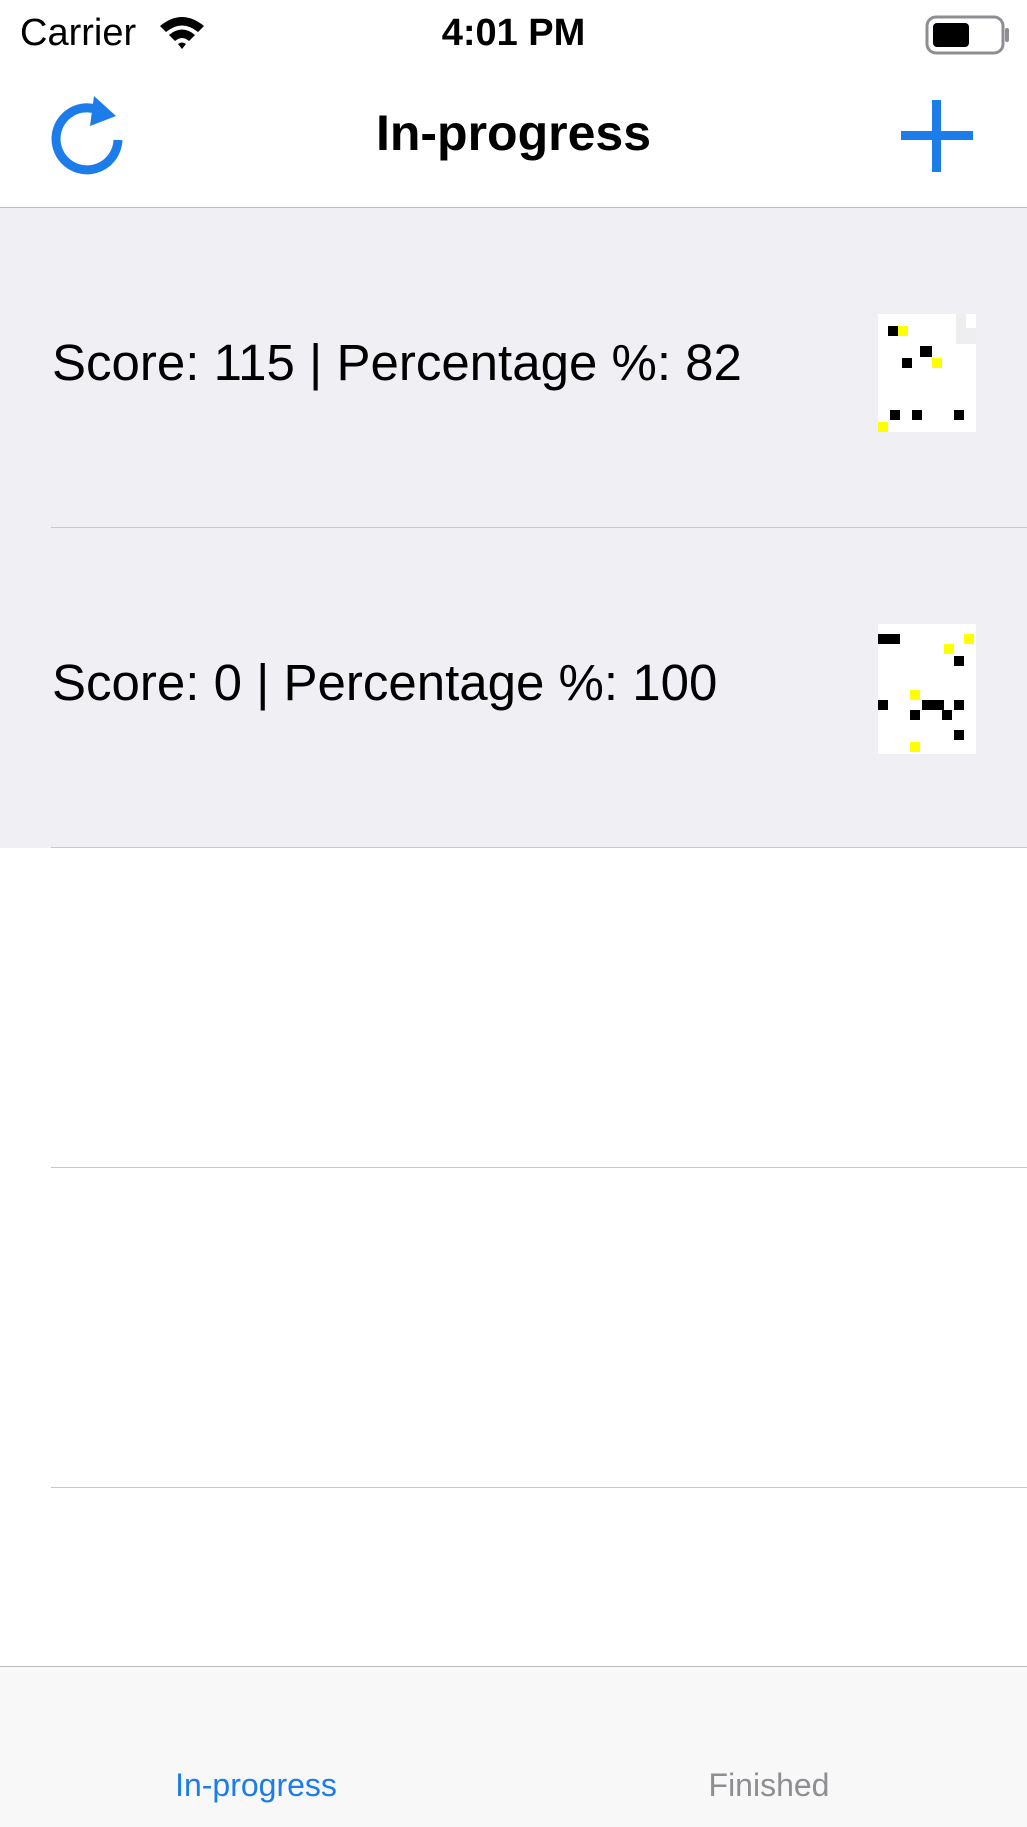 The height and width of the screenshot is (1827, 1027). What do you see at coordinates (513, 1746) in the screenshot?
I see `tab-bar: In-progress Finished` at bounding box center [513, 1746].